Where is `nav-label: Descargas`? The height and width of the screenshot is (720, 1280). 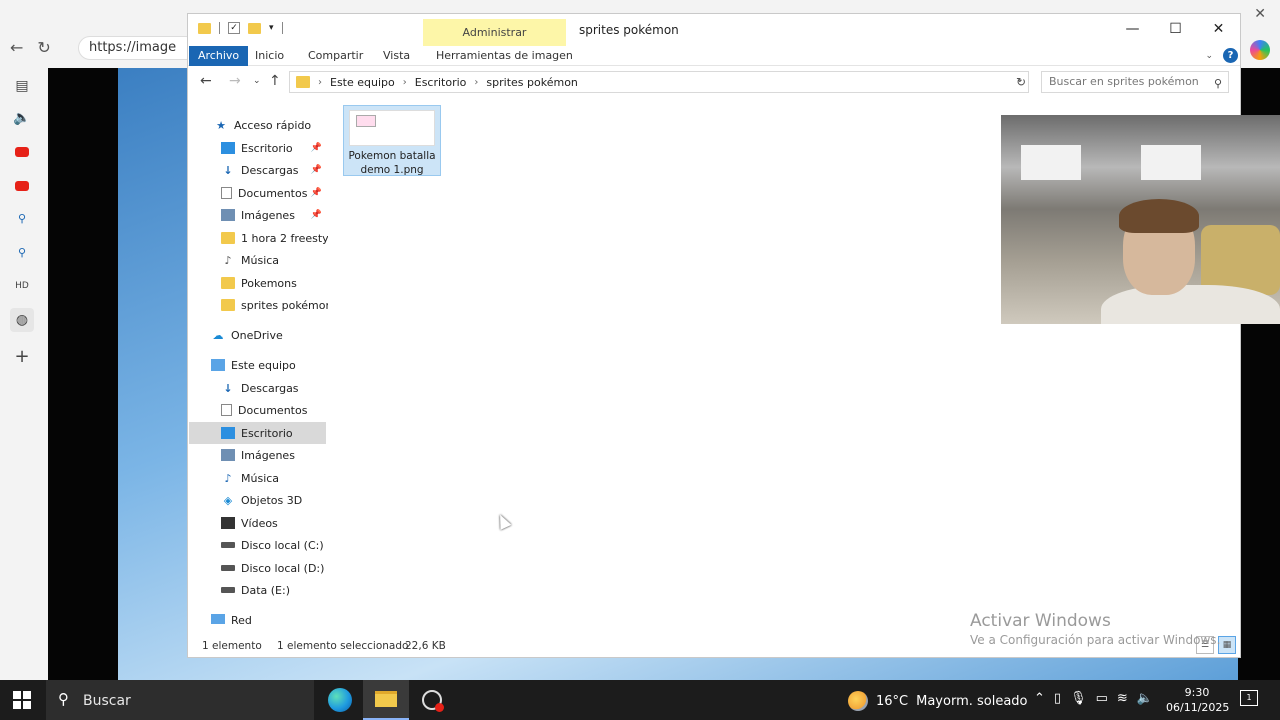 nav-label: Descargas is located at coordinates (270, 170).